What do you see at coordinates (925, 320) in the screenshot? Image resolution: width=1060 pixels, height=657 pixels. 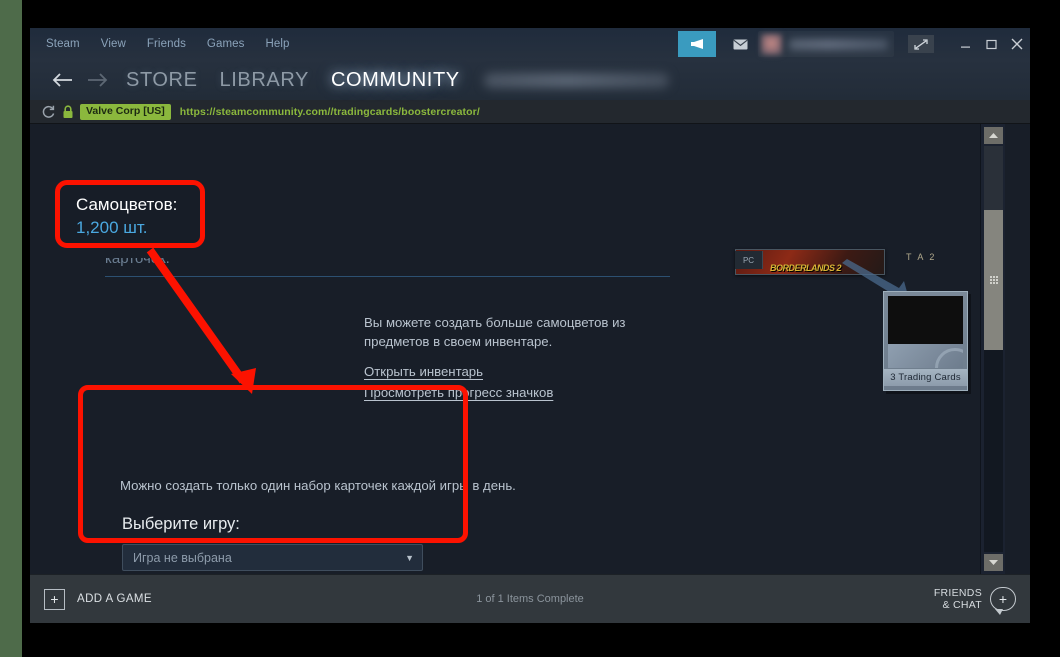 I see `pack-top-panel` at bounding box center [925, 320].